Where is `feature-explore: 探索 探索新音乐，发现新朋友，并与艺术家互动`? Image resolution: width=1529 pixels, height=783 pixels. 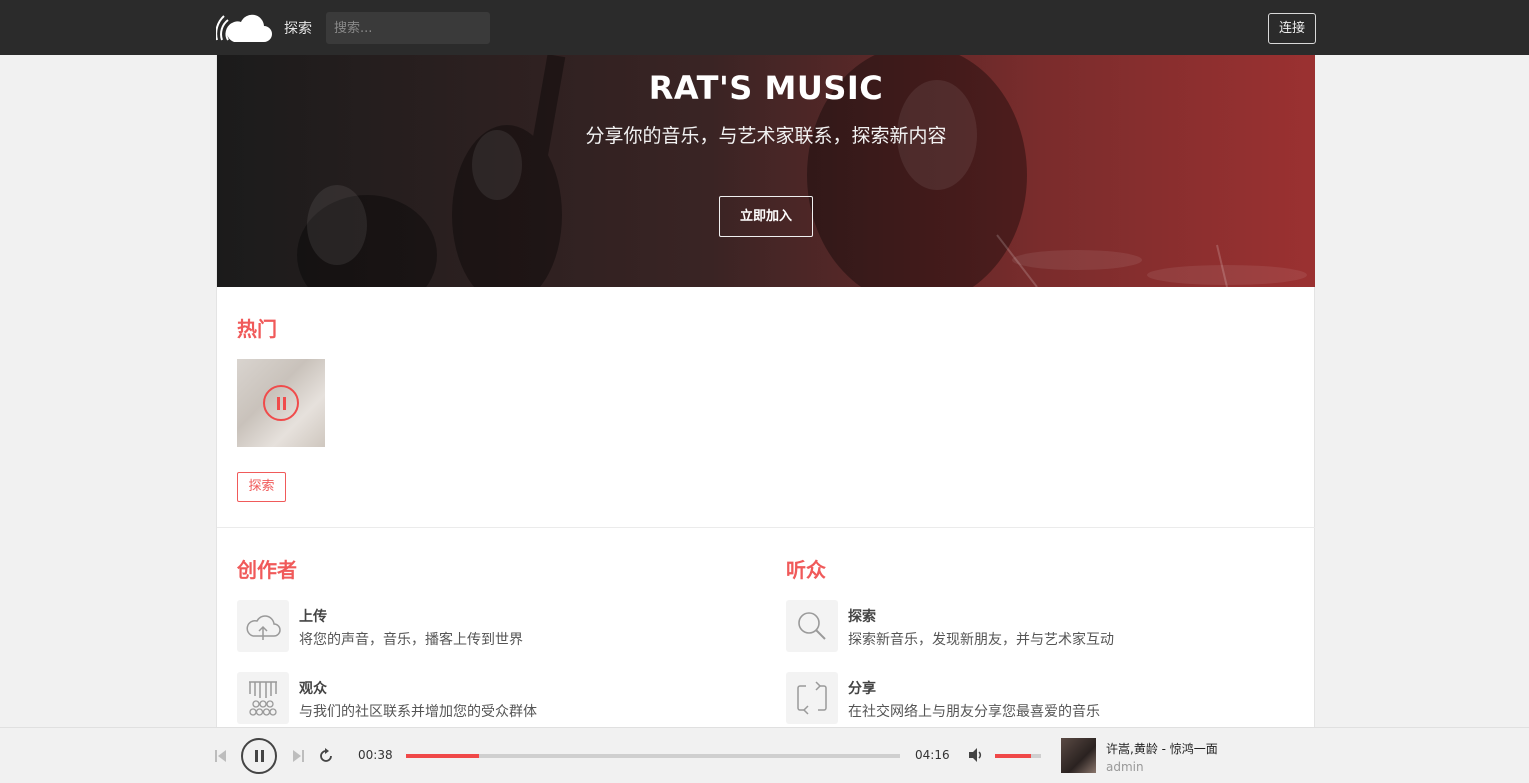 feature-explore: 探索 探索新音乐，发现新朋友，并与艺术家互动 is located at coordinates (1026, 627).